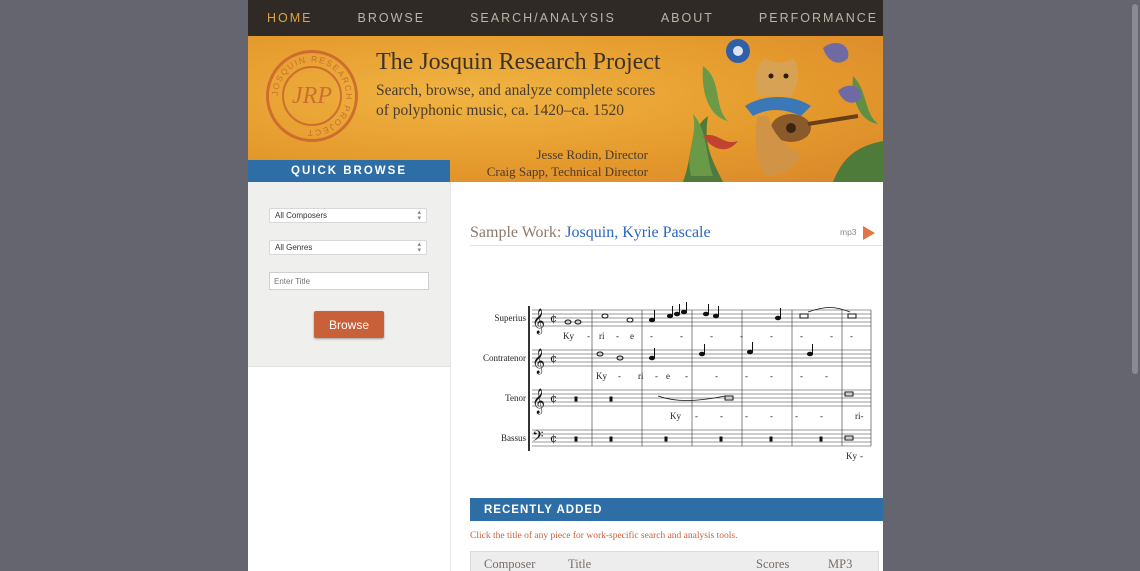 The width and height of the screenshot is (1140, 571). Describe the element at coordinates (772, 564) in the screenshot. I see `column-scores: Scores` at that location.